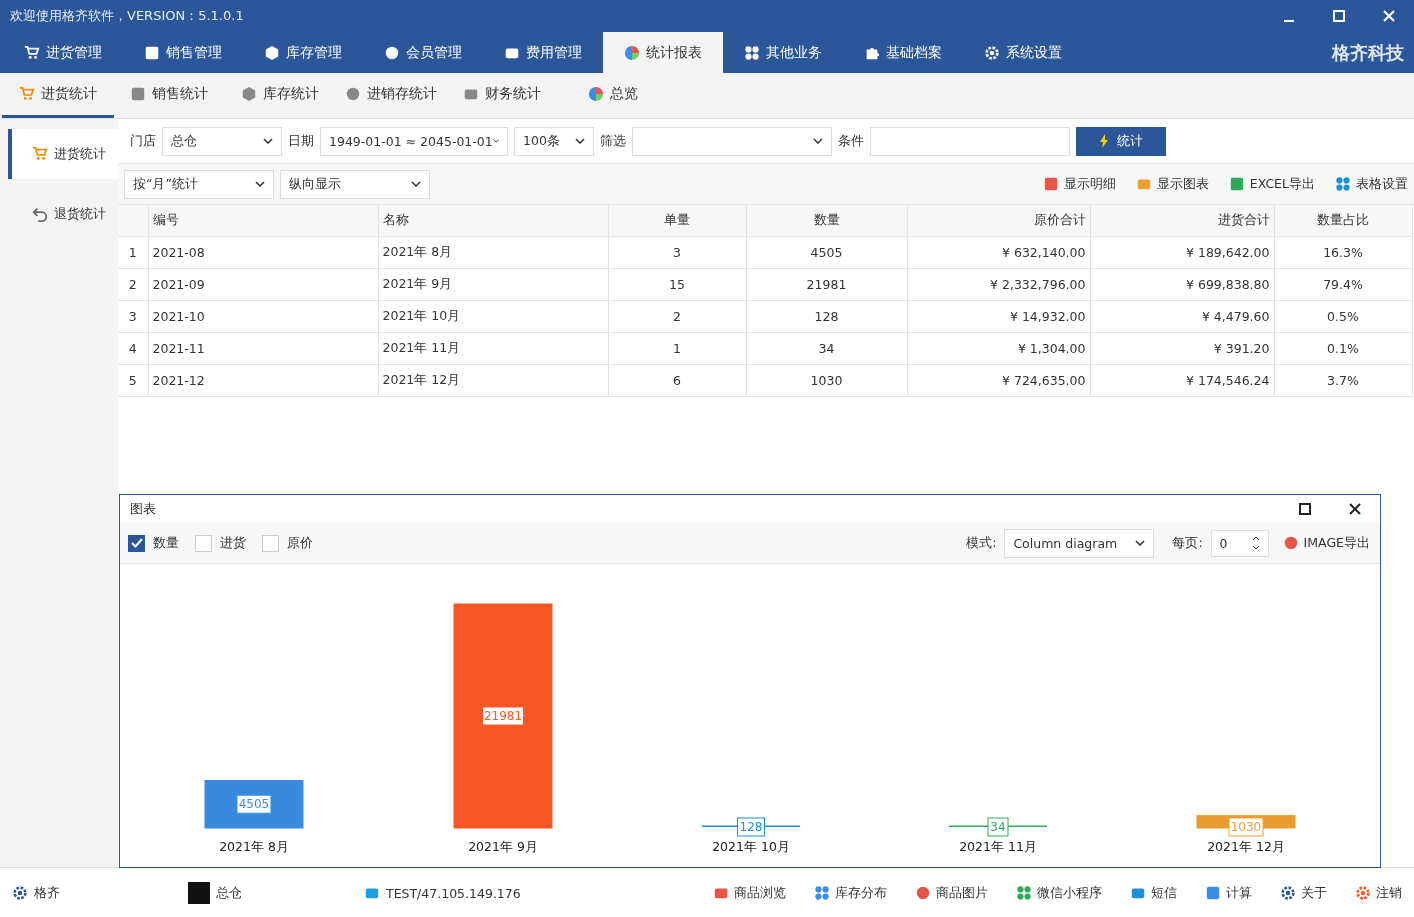 This screenshot has height=917, width=1414. What do you see at coordinates (263, 252) in the screenshot?
I see `table-cell: 2021-08` at bounding box center [263, 252].